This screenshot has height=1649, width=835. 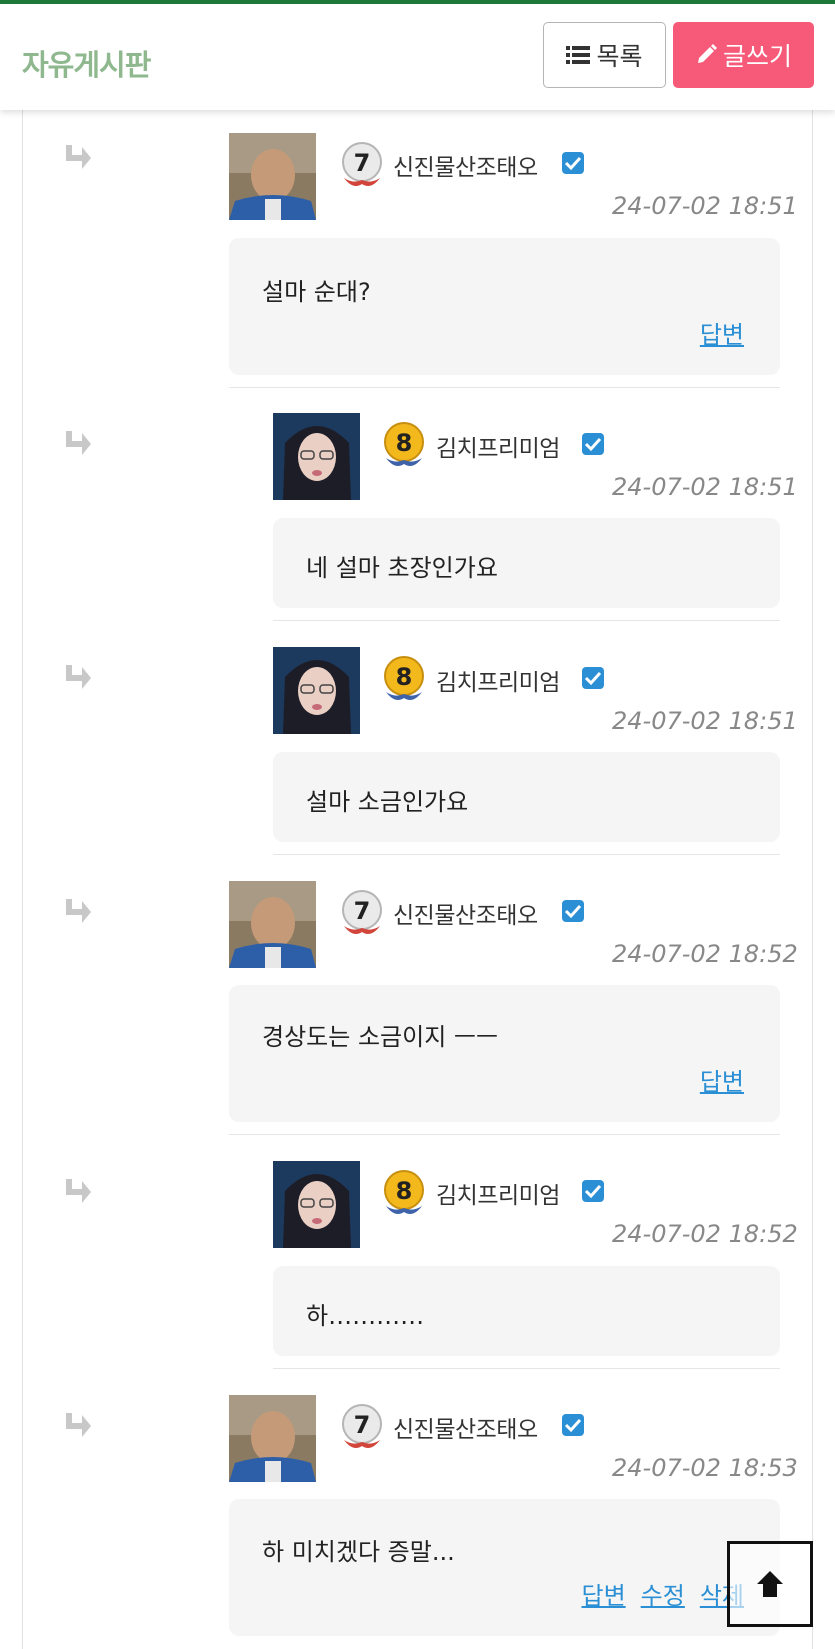 I want to click on scroll-to-top-button, so click(x=770, y=1584).